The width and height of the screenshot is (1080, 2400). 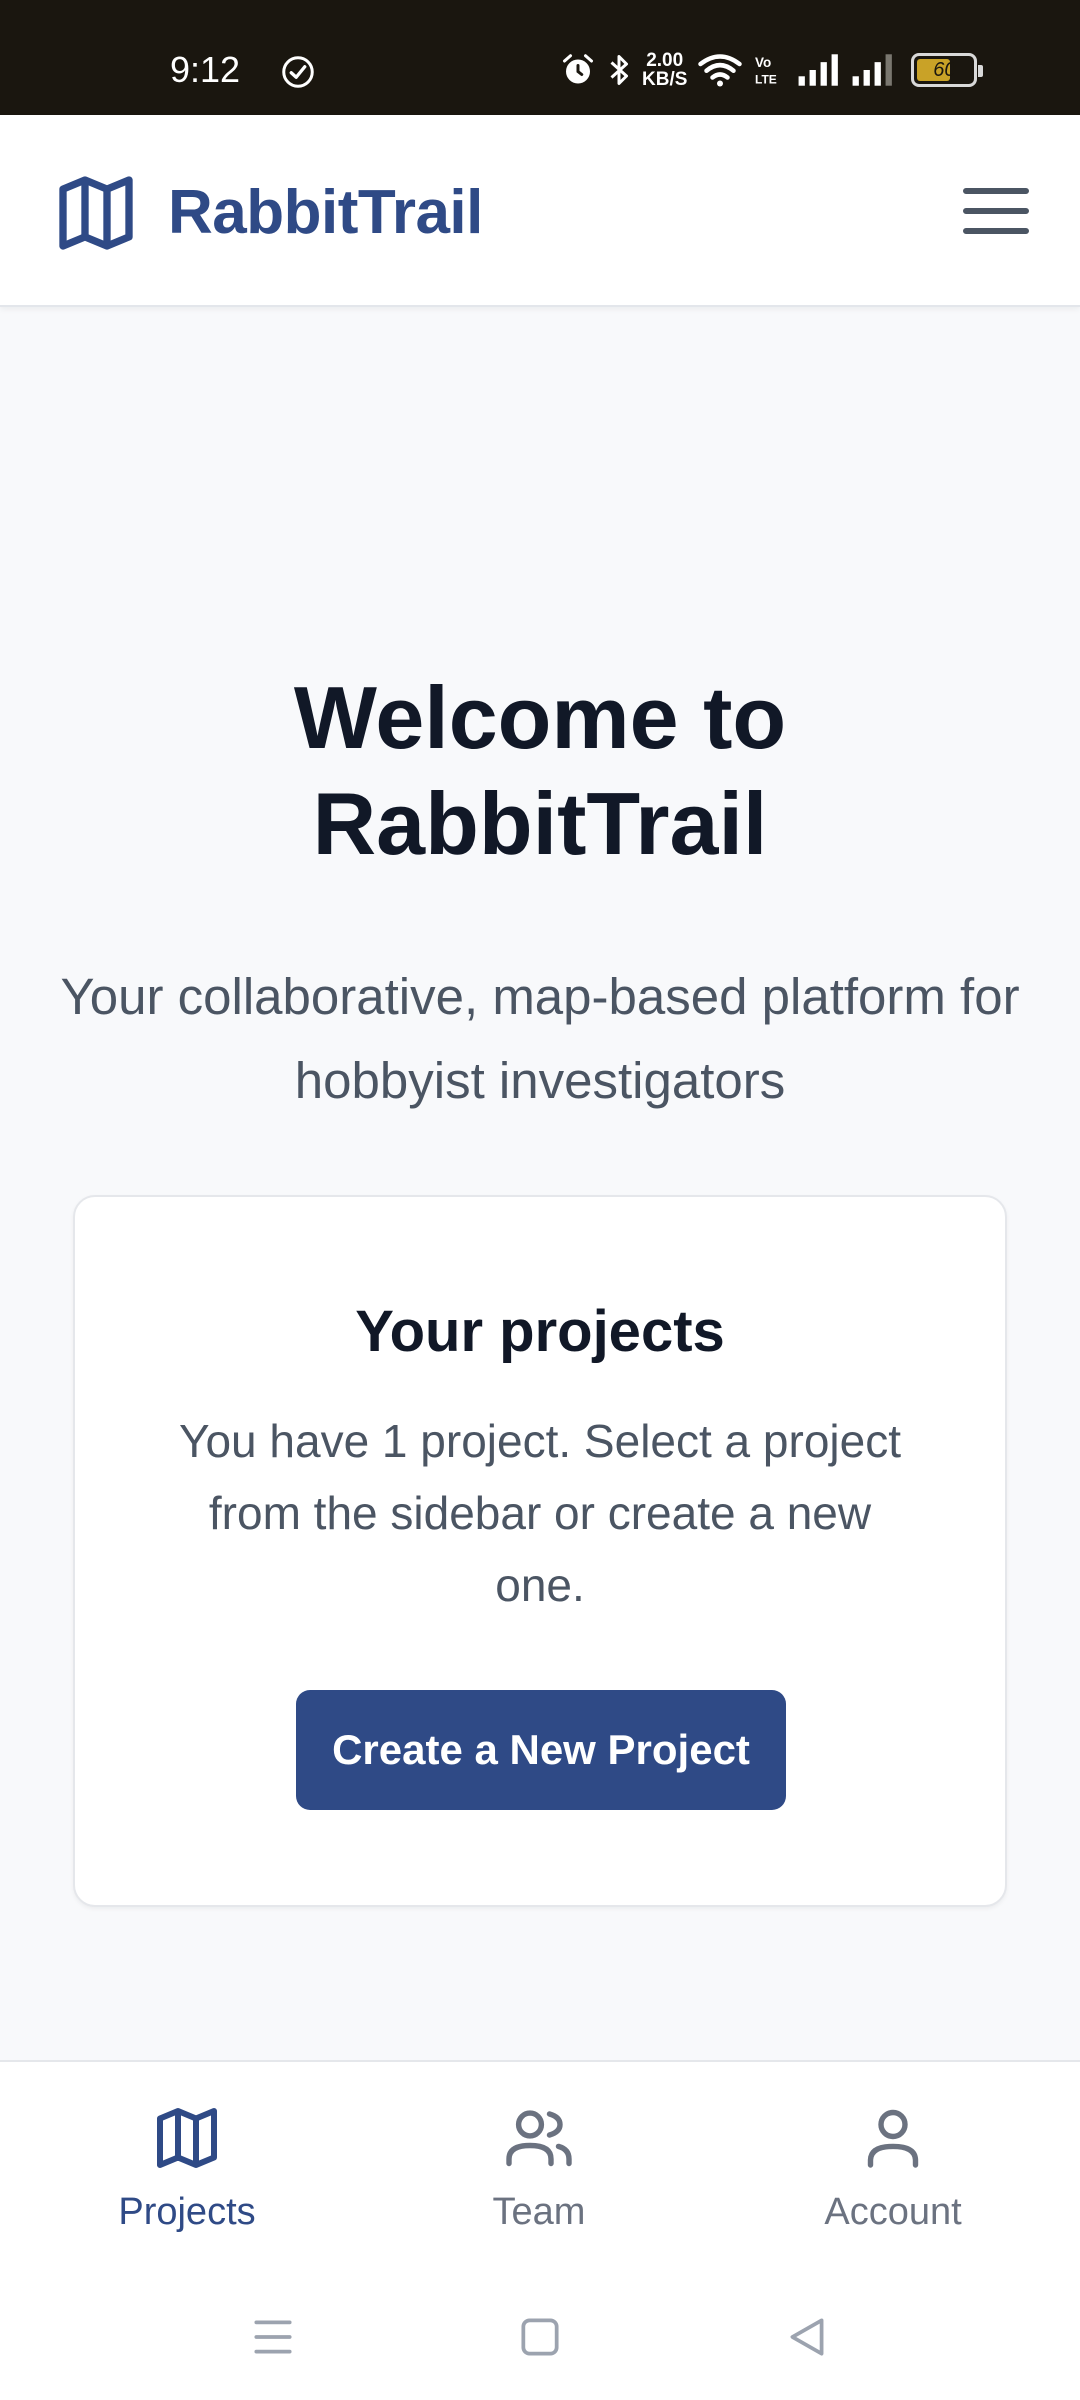 What do you see at coordinates (187, 2177) in the screenshot?
I see `nav-item-projects: Projects` at bounding box center [187, 2177].